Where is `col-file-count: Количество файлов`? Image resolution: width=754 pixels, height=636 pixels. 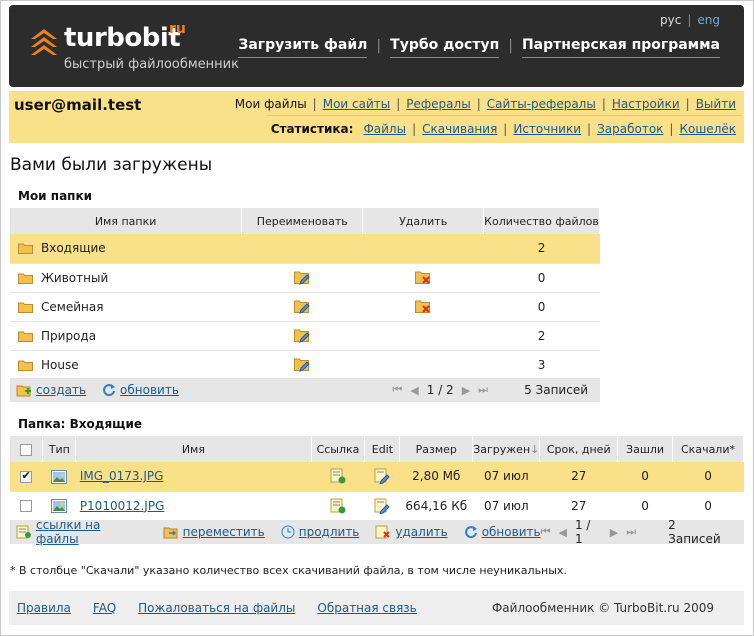
col-file-count: Количество файлов is located at coordinates (541, 221).